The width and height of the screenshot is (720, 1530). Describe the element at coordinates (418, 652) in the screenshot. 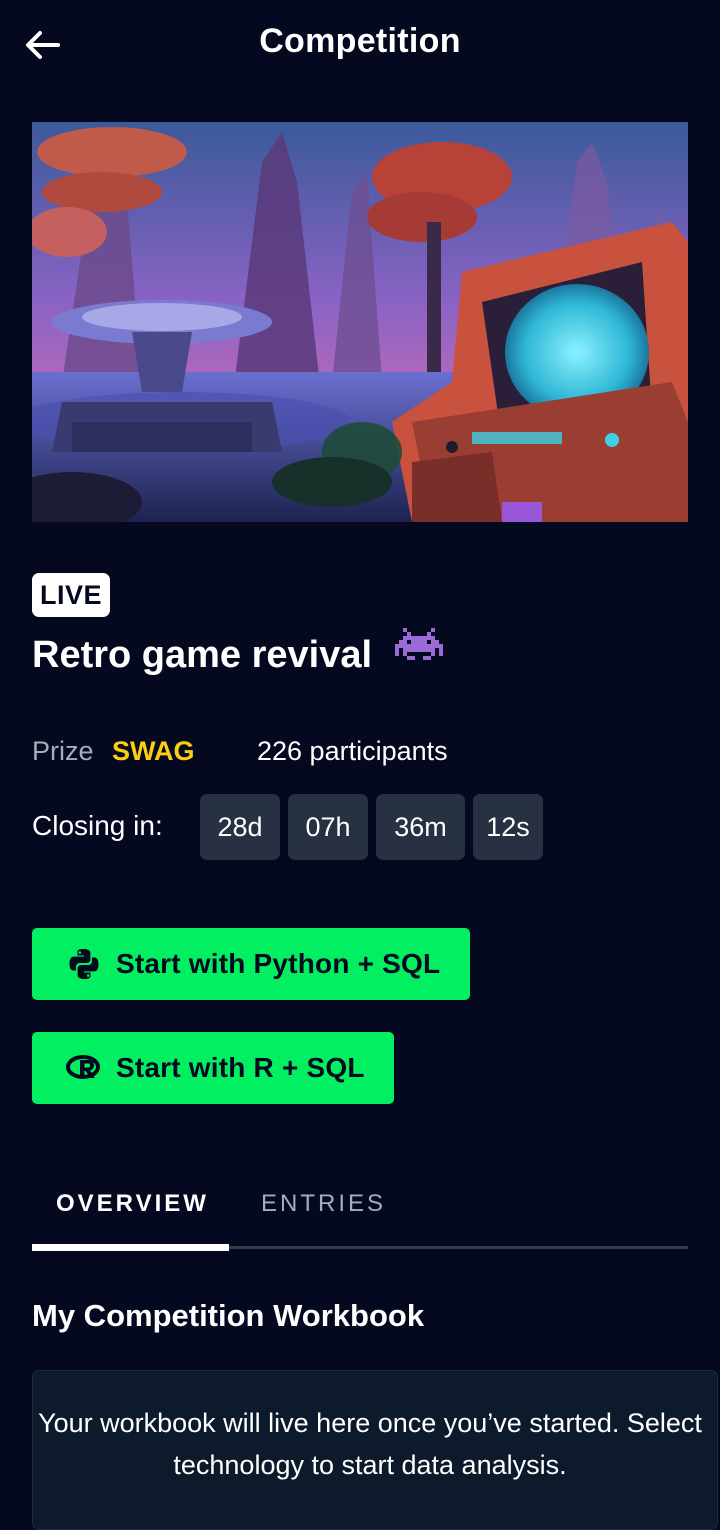

I see `alien-monster-icon` at that location.